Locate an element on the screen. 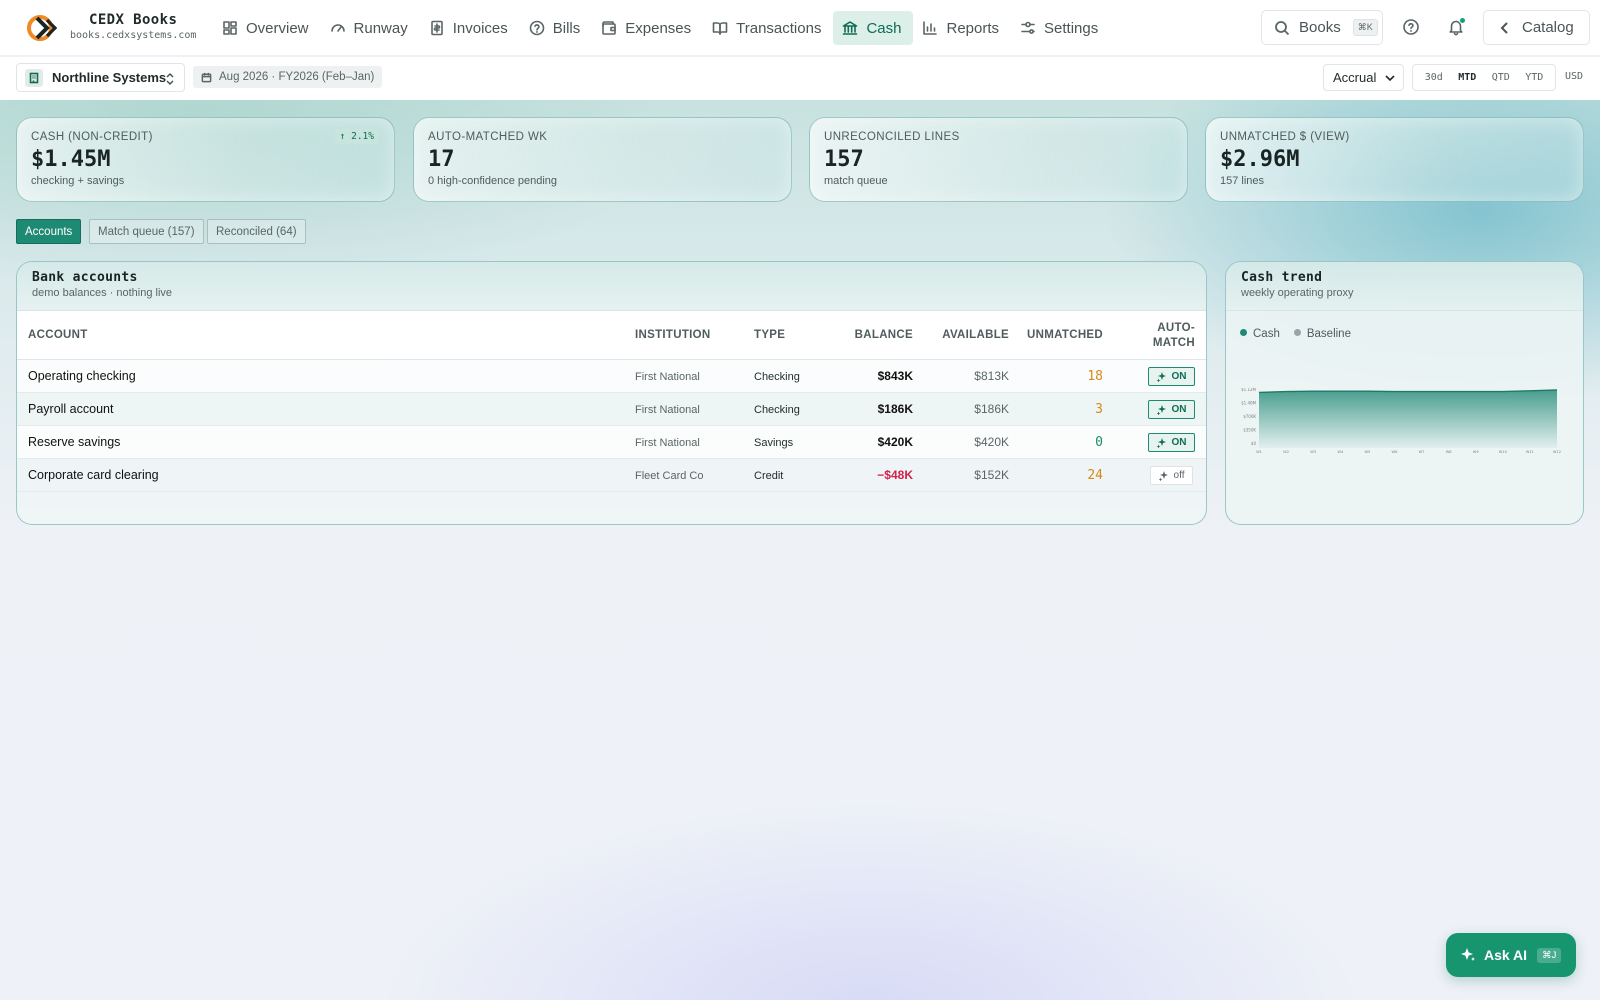 This screenshot has width=1600, height=1000. chart-legend: Cash Baseline is located at coordinates (1295, 334).